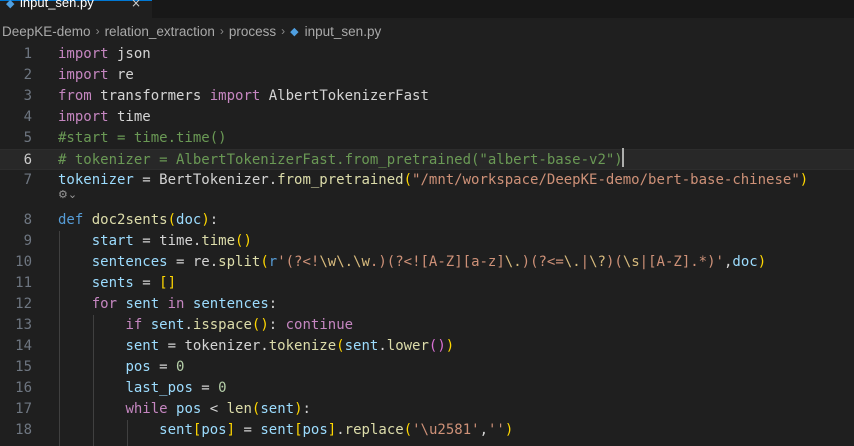 This screenshot has height=446, width=854. What do you see at coordinates (121, 75) in the screenshot?
I see `code-token: re` at bounding box center [121, 75].